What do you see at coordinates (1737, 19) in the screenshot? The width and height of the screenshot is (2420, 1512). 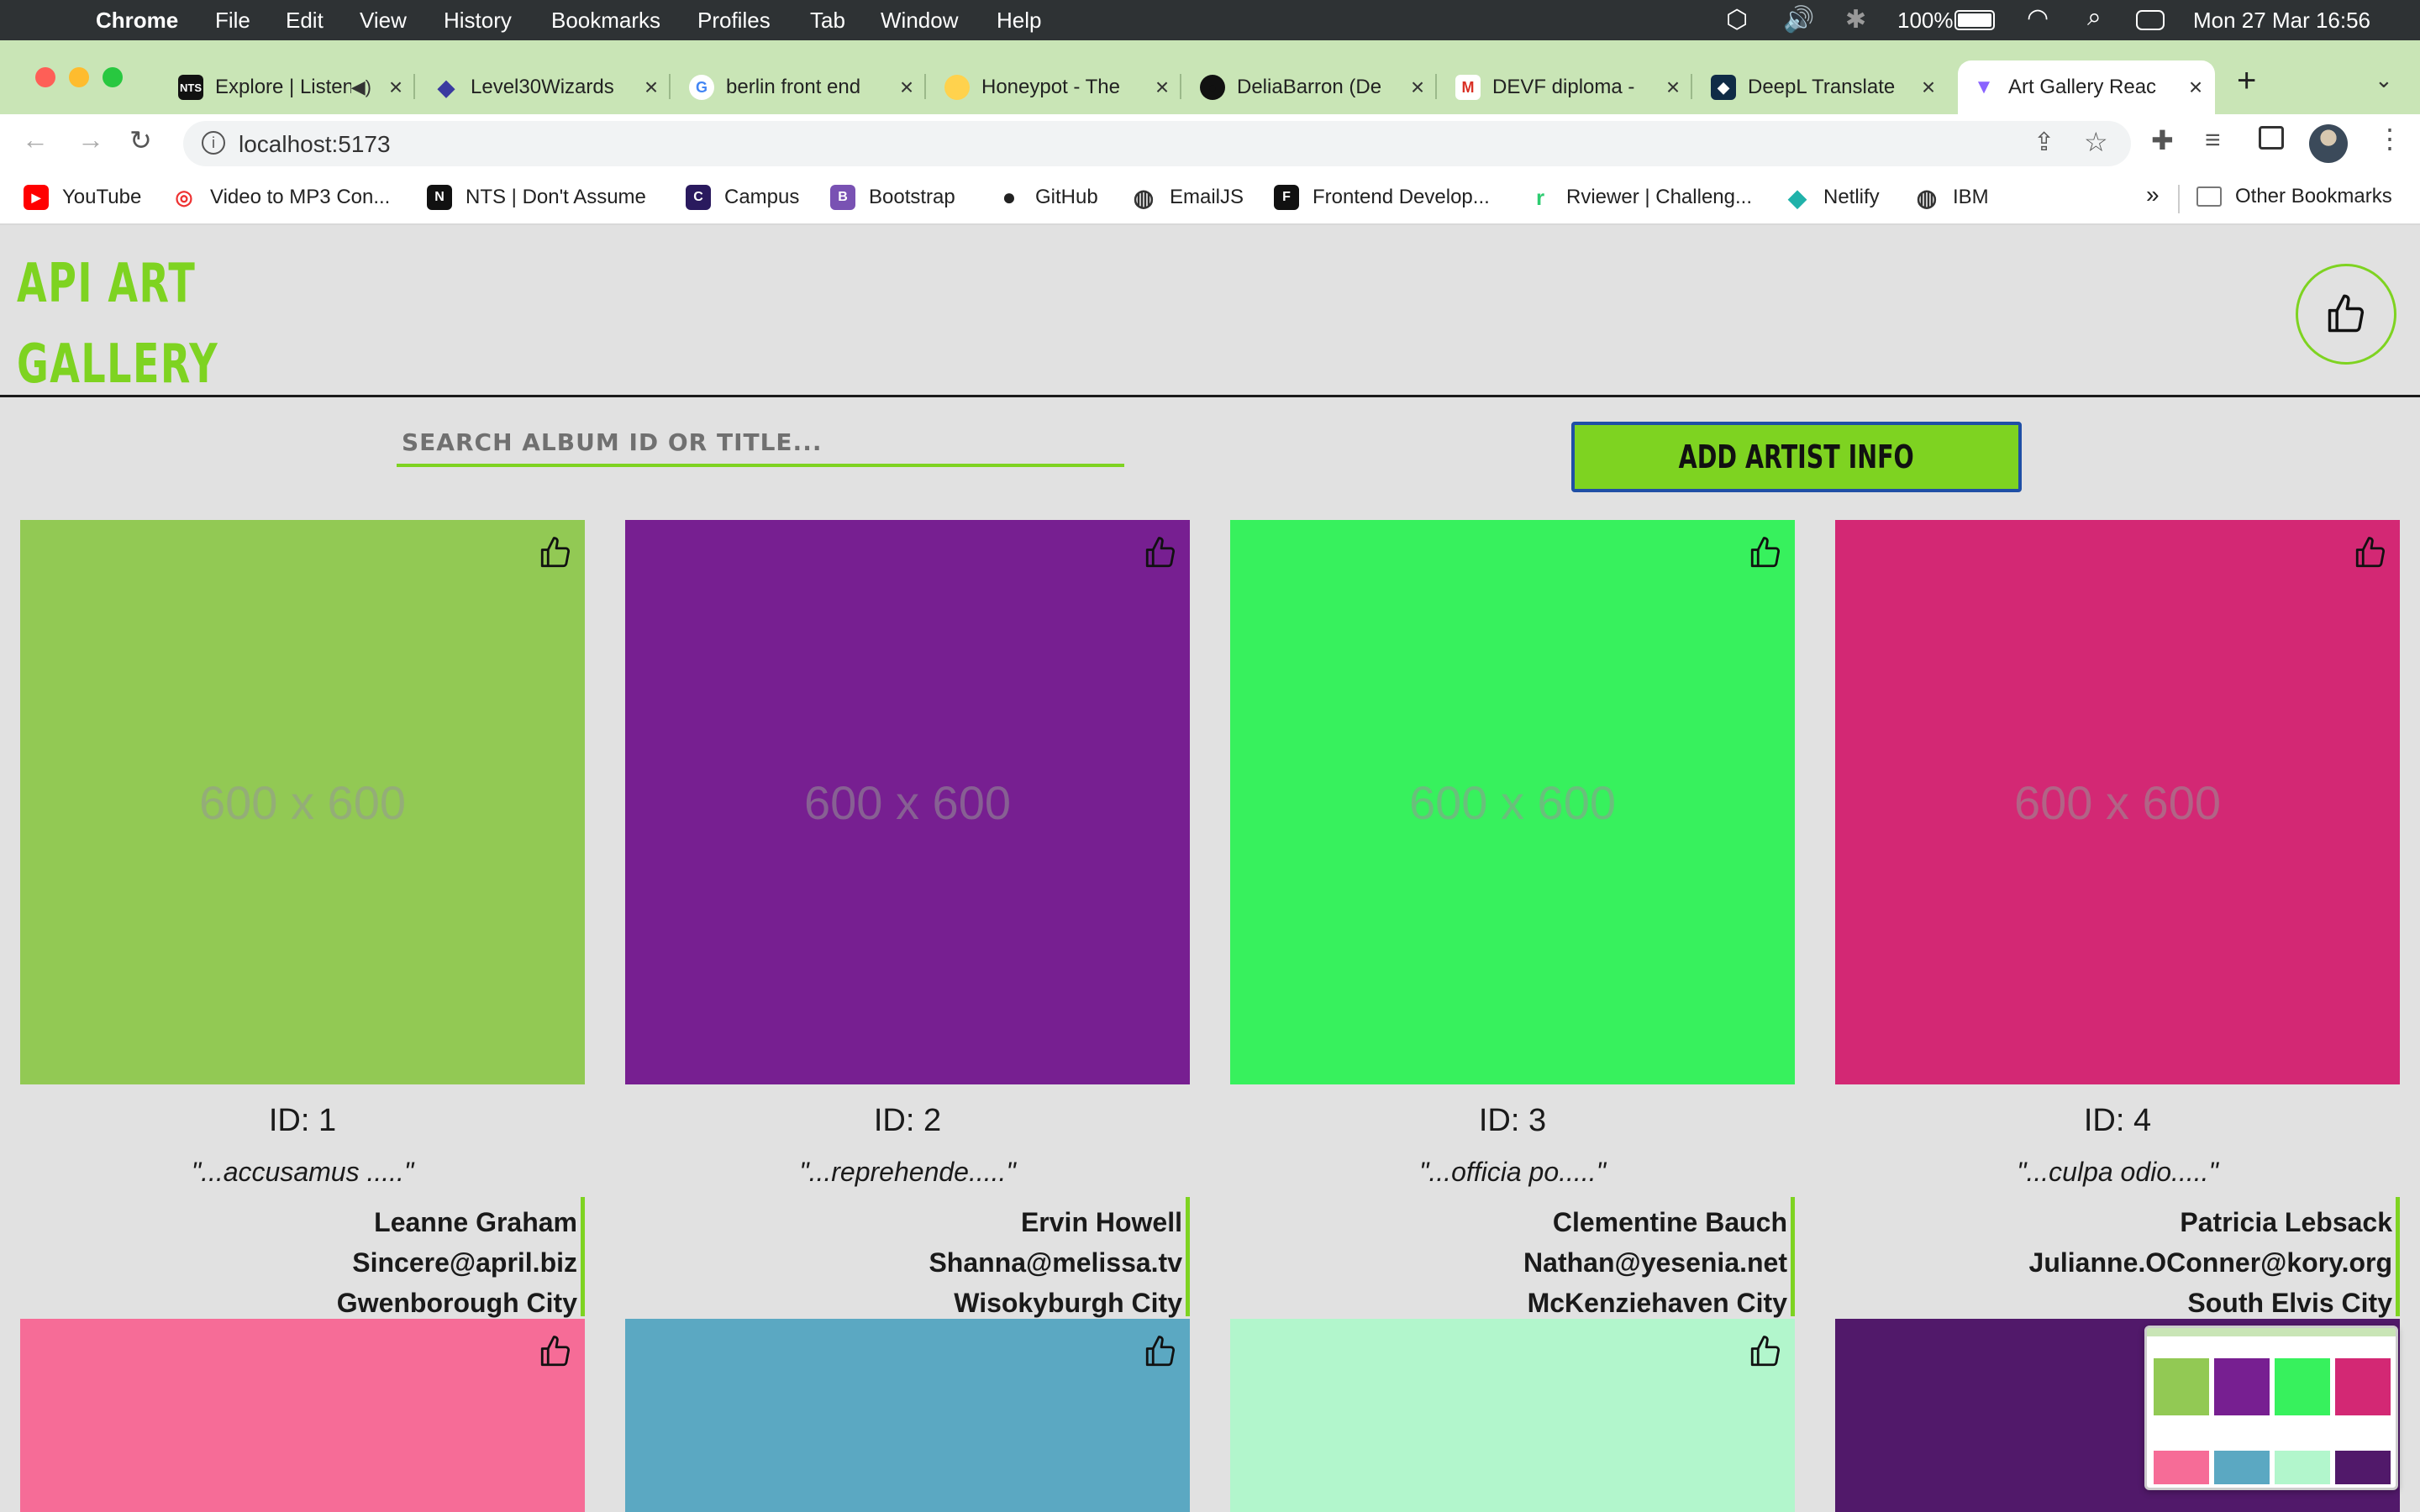 I see `vpn-icon: ⬡` at bounding box center [1737, 19].